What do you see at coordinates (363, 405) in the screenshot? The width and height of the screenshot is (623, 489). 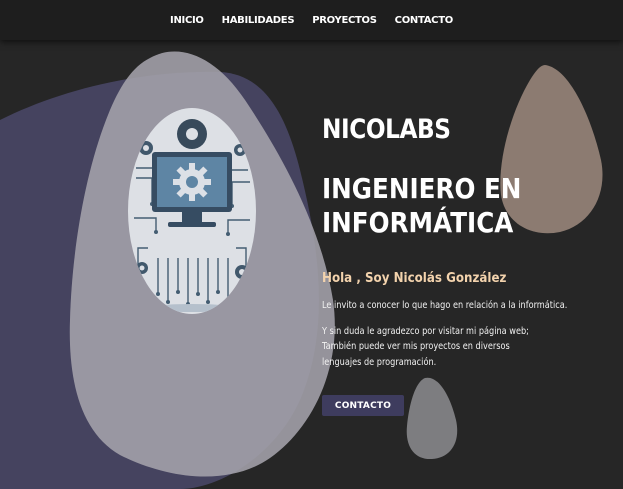 I see `contact-button: CONTACTO` at bounding box center [363, 405].